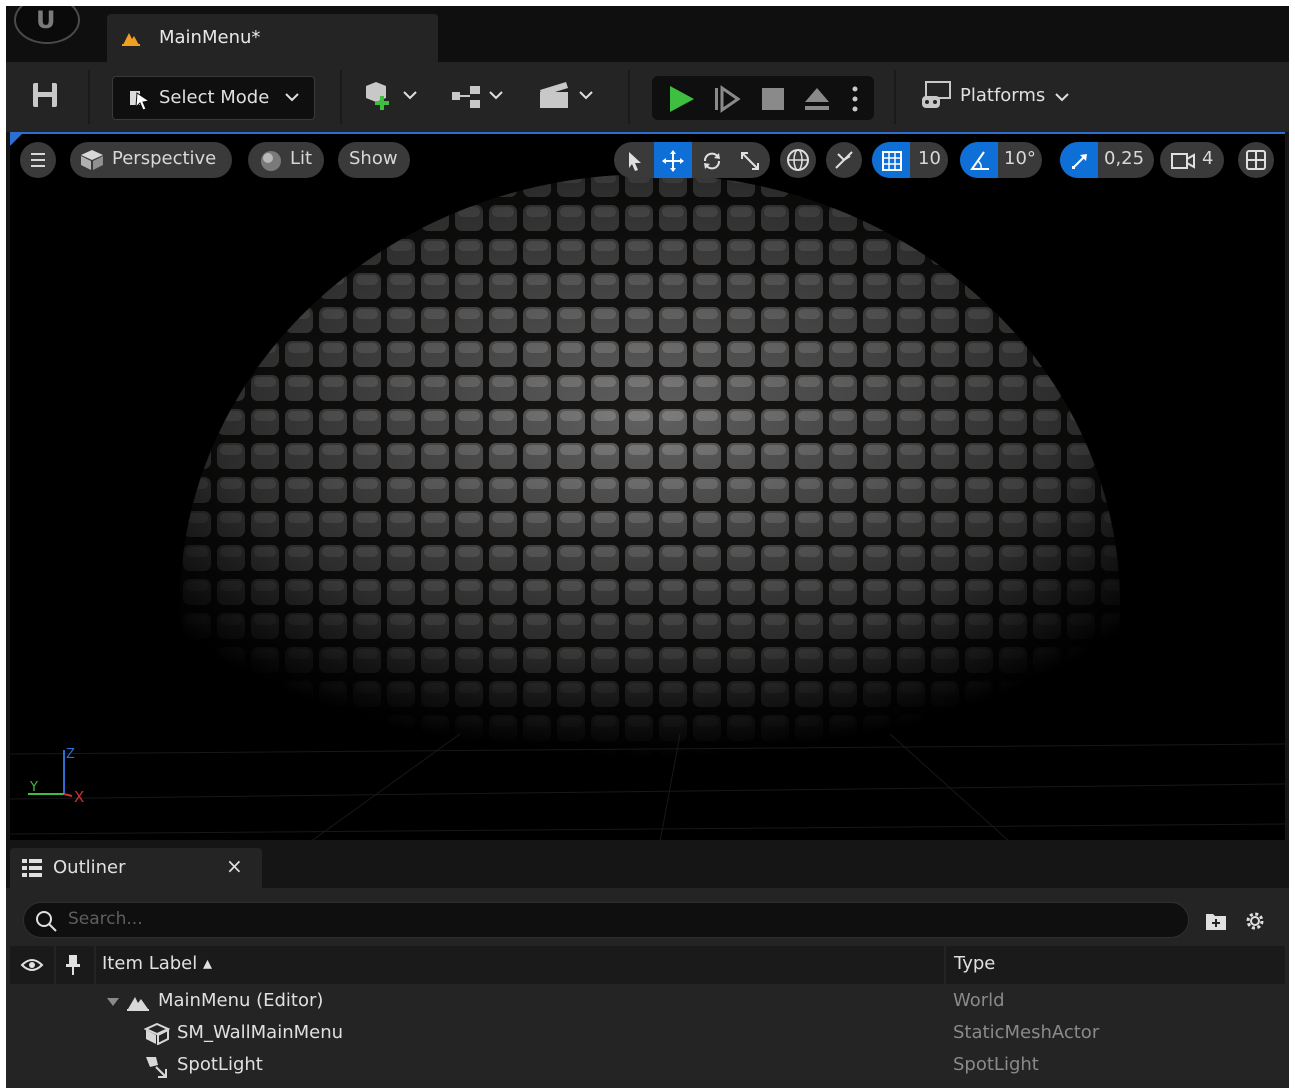 The height and width of the screenshot is (1088, 1295). I want to click on outliner-column-header: Item Label ▴ Type, so click(647, 965).